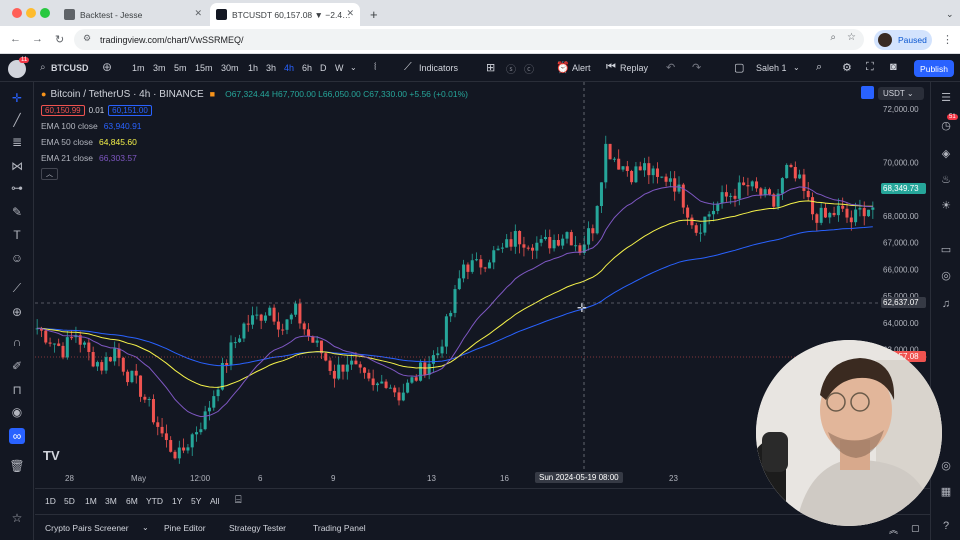  What do you see at coordinates (867, 92) in the screenshot?
I see `object-tree-icon` at bounding box center [867, 92].